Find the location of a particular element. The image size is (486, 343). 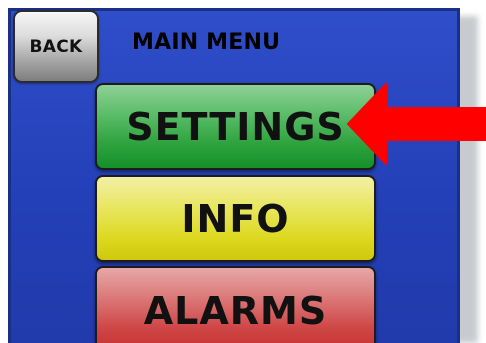

alarms-button: ALARMS is located at coordinates (235, 304).